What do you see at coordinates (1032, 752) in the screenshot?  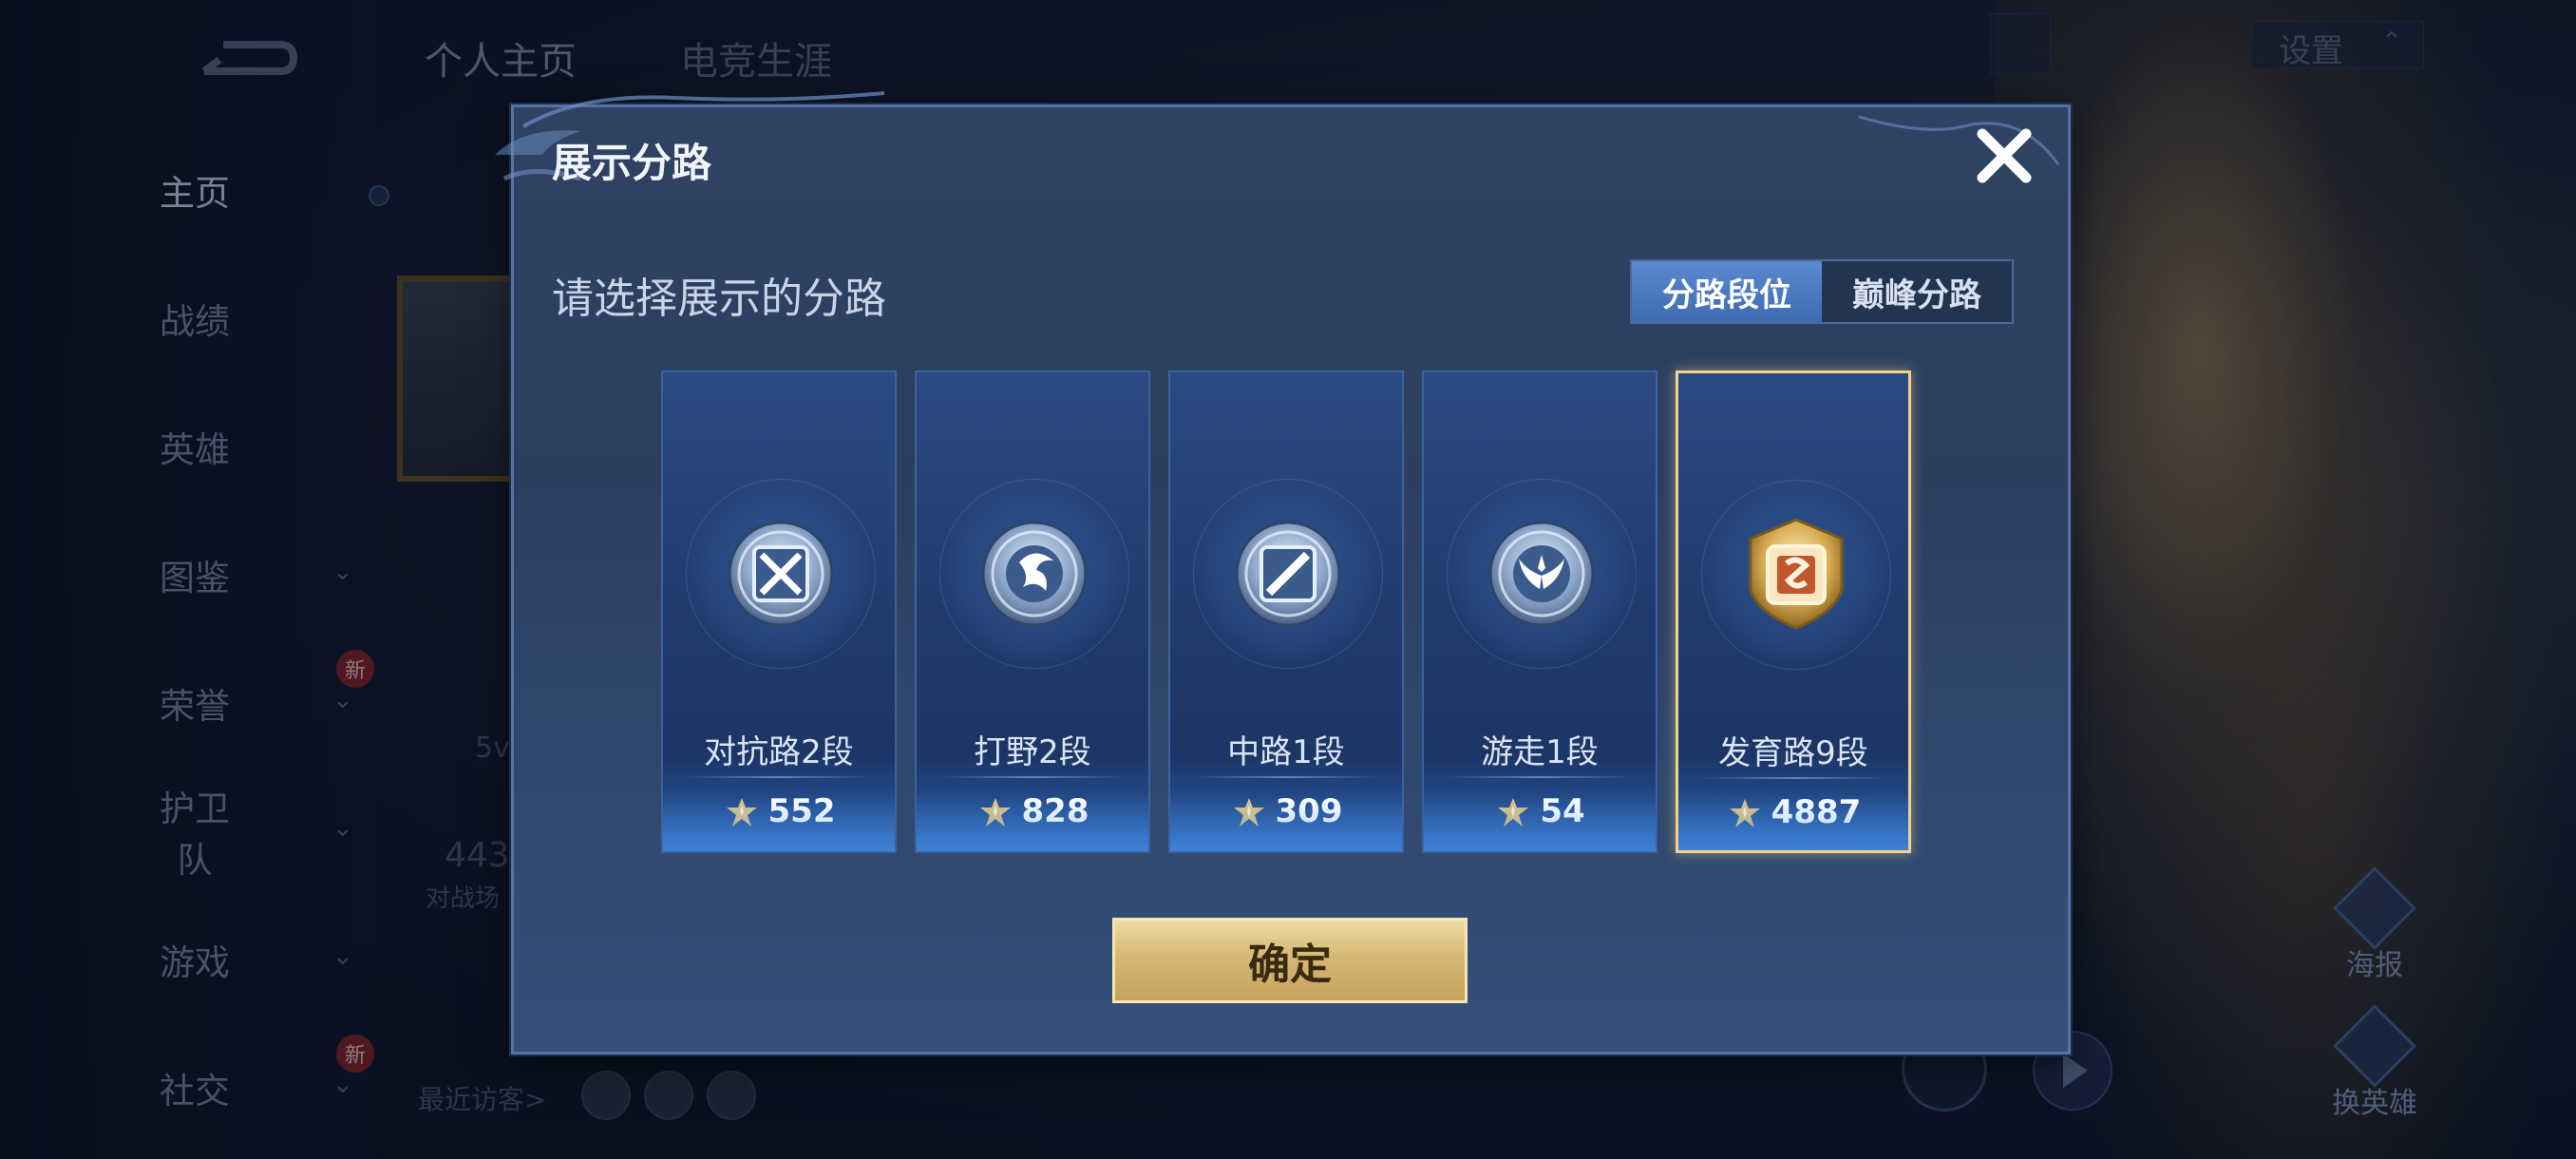 I see `lane-rank-name: 打野2段` at bounding box center [1032, 752].